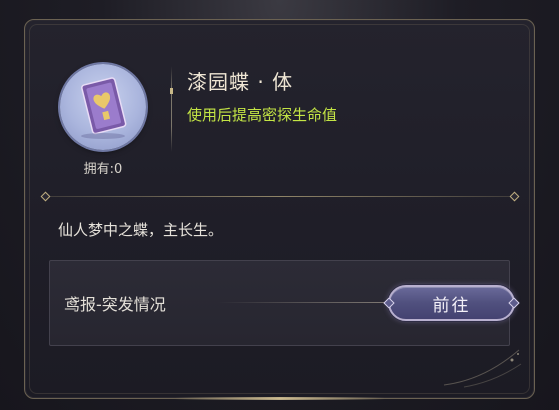 Image resolution: width=559 pixels, height=410 pixels. What do you see at coordinates (280, 398) in the screenshot?
I see `bottom-glow-line` at bounding box center [280, 398].